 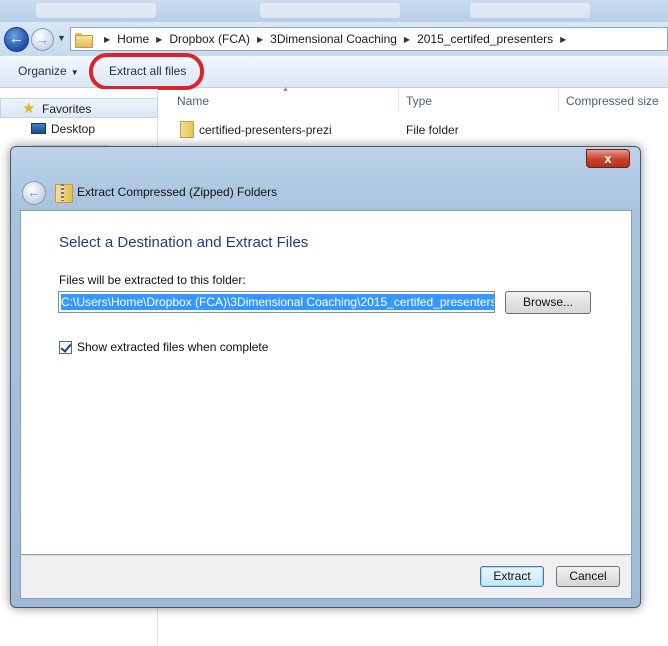 I want to click on breadcrumb-3dimensional-coaching: 3Dimensional Coaching, so click(x=333, y=39).